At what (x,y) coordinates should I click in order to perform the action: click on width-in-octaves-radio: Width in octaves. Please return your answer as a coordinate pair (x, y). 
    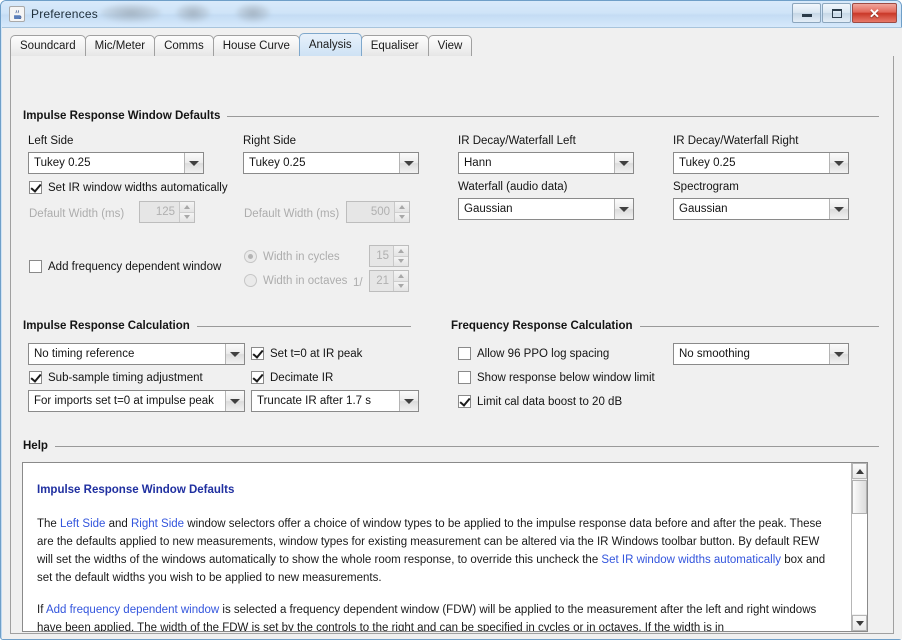
    Looking at the image, I should click on (295, 280).